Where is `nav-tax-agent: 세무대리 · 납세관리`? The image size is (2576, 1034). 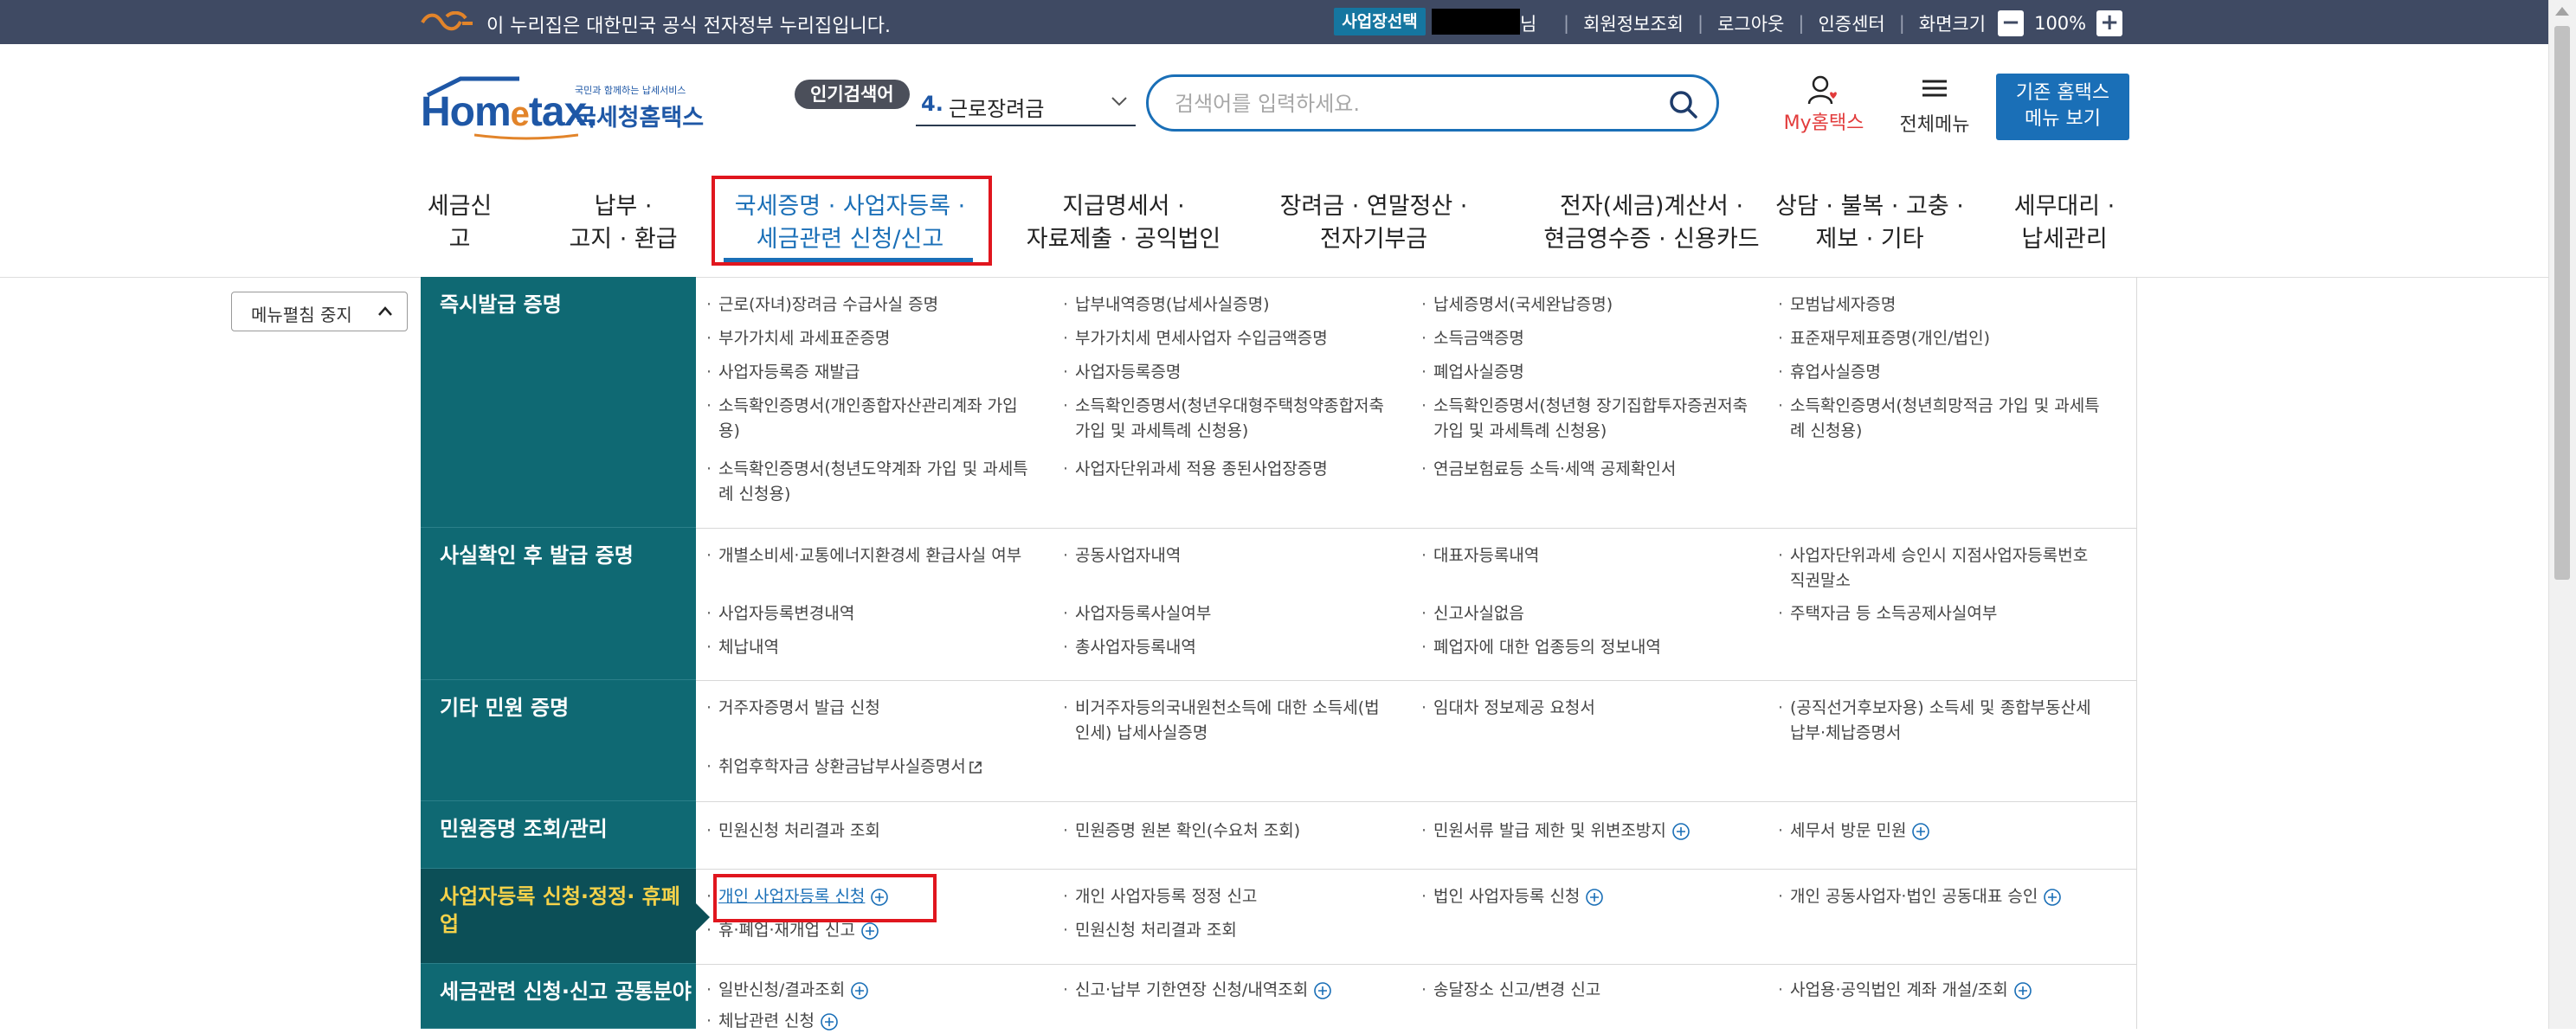 nav-tax-agent: 세무대리 · 납세관리 is located at coordinates (2064, 223).